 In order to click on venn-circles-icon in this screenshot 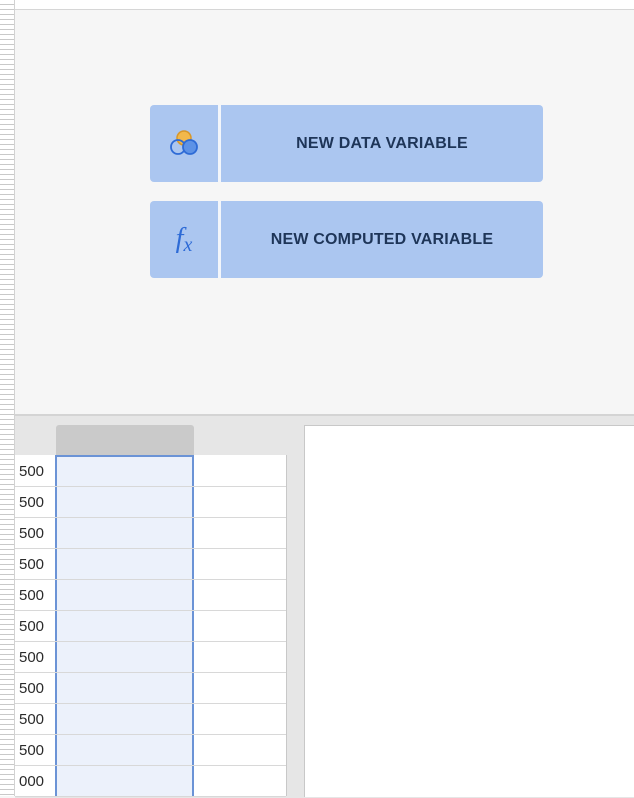, I will do `click(184, 142)`.